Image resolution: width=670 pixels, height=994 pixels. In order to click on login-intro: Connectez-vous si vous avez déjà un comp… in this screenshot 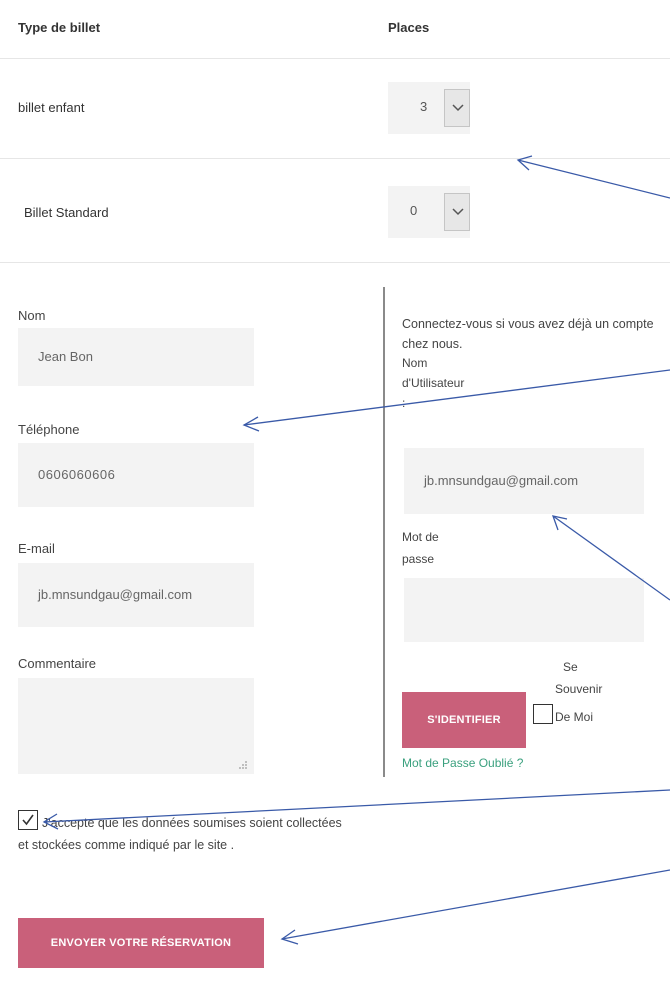, I will do `click(528, 334)`.